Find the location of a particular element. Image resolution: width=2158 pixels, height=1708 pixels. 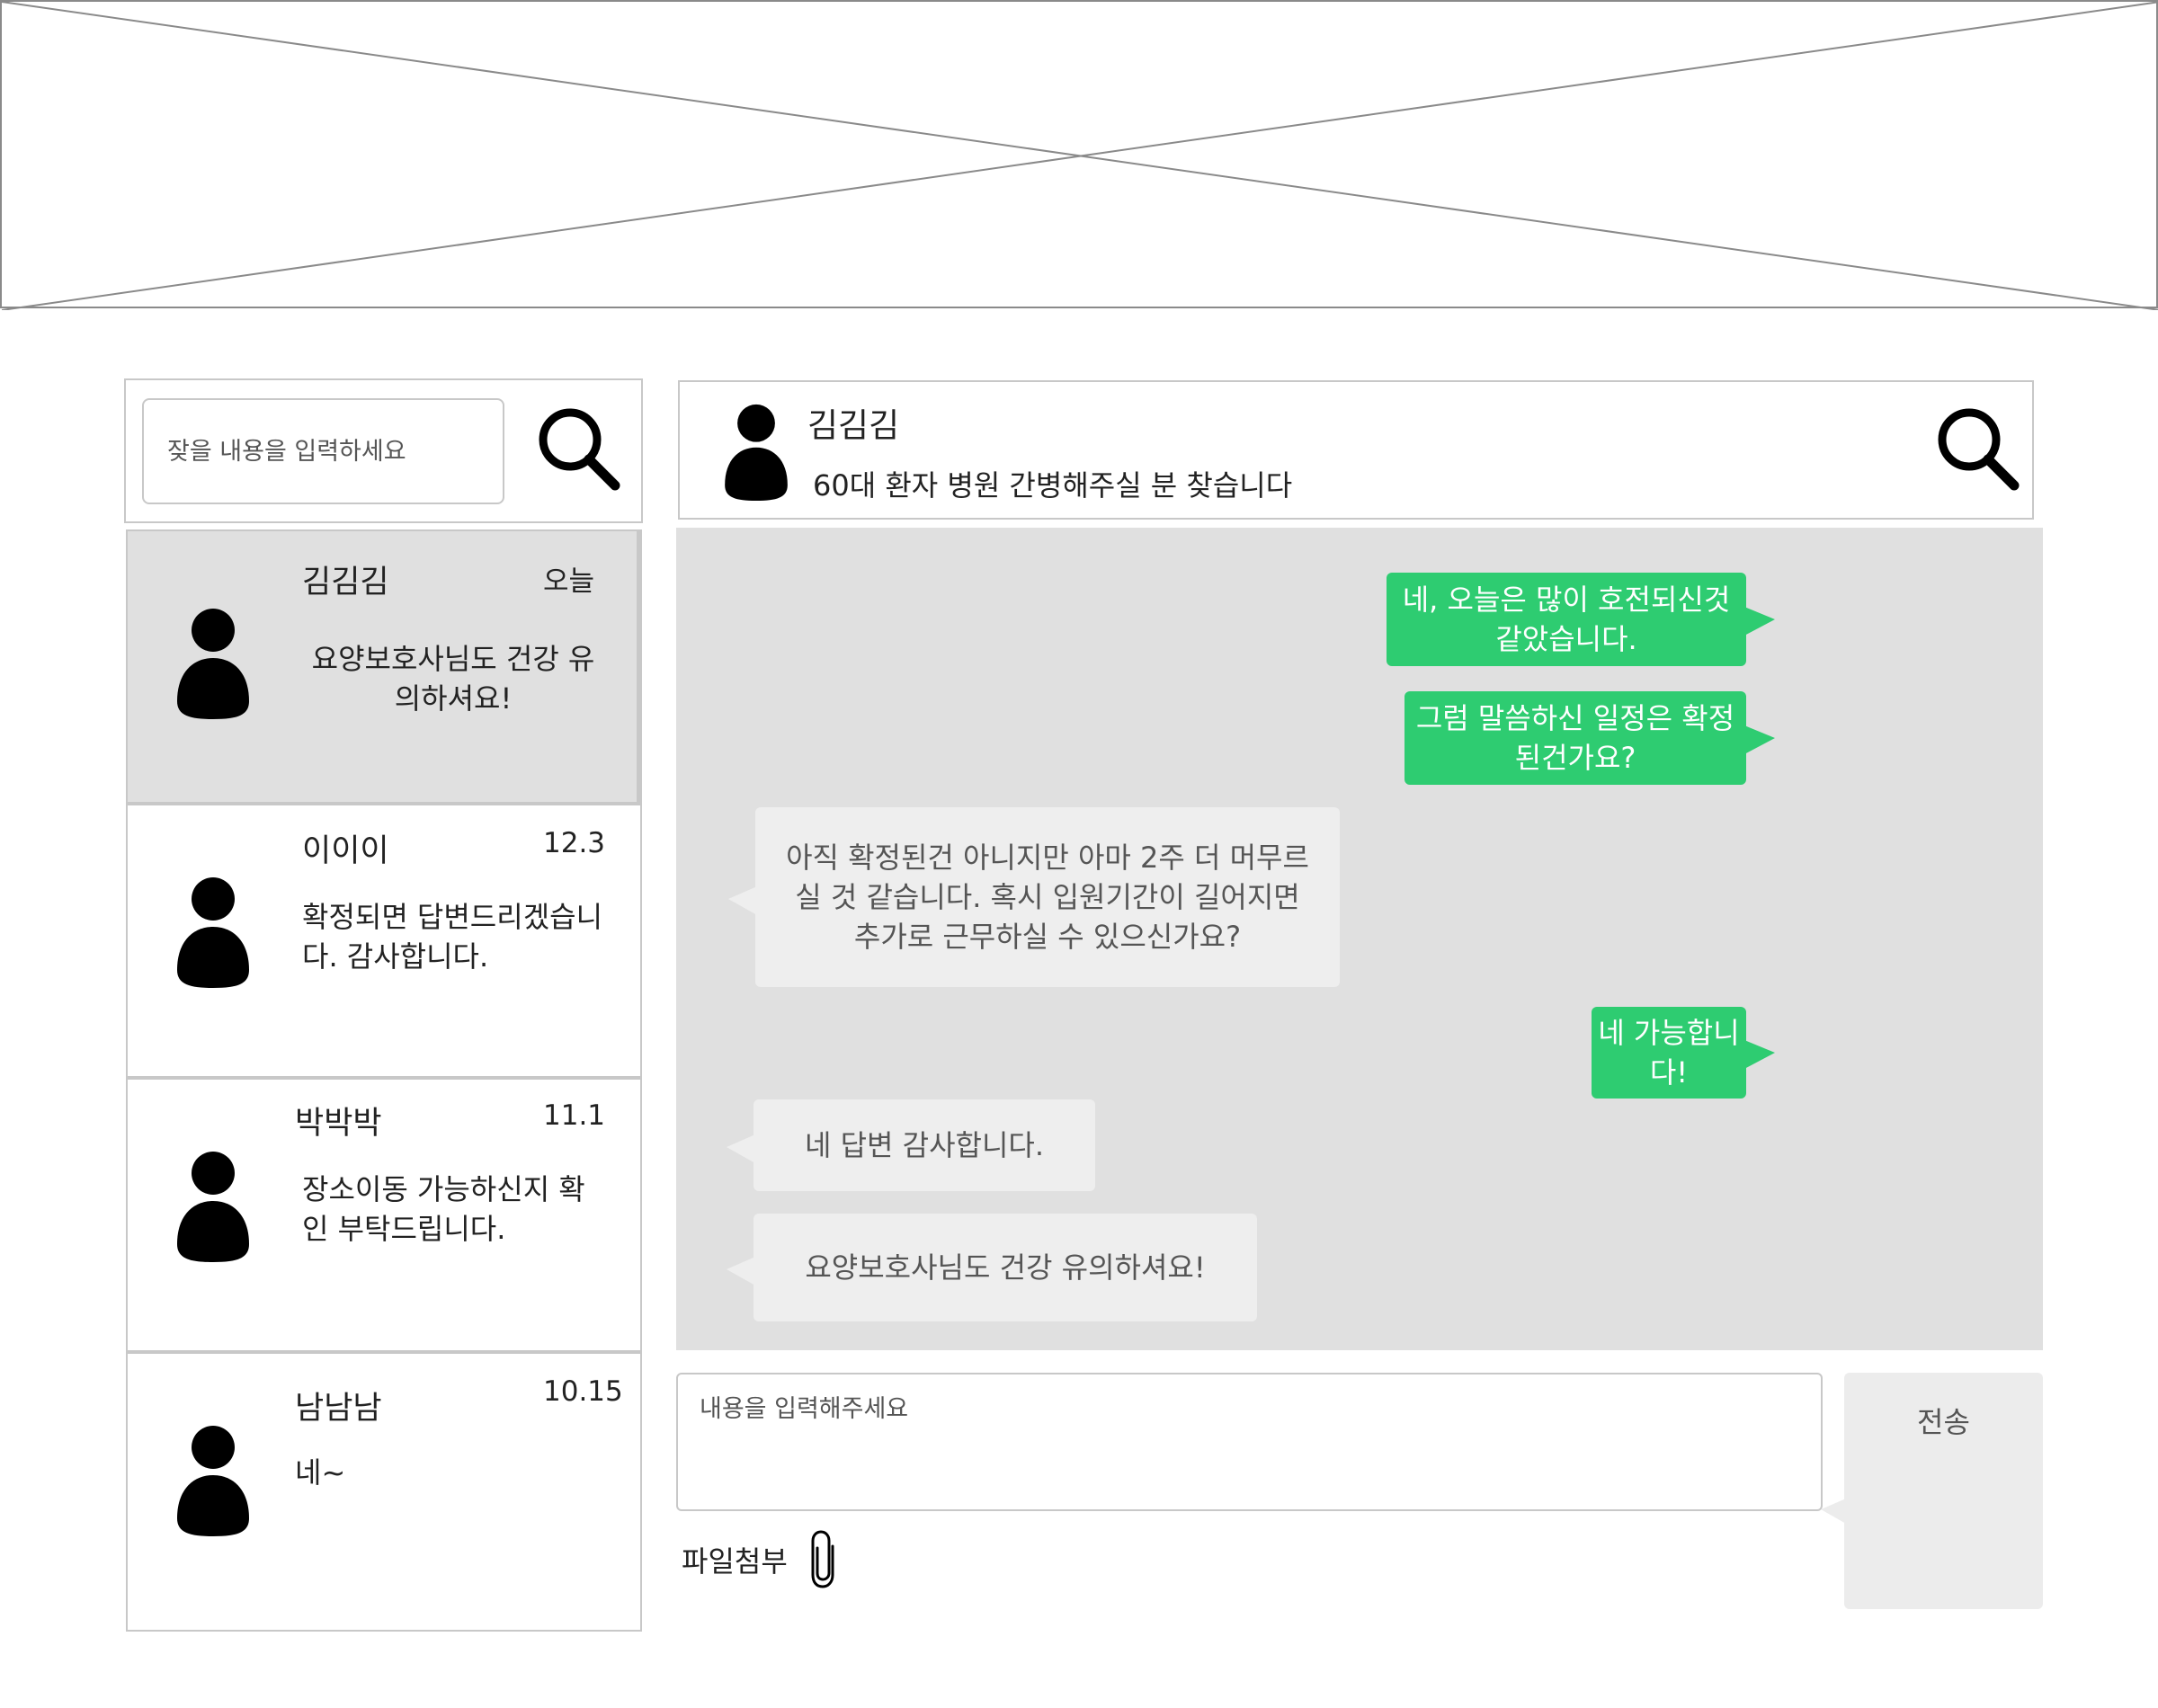

send-button-label: 전송 is located at coordinates (1944, 1422).